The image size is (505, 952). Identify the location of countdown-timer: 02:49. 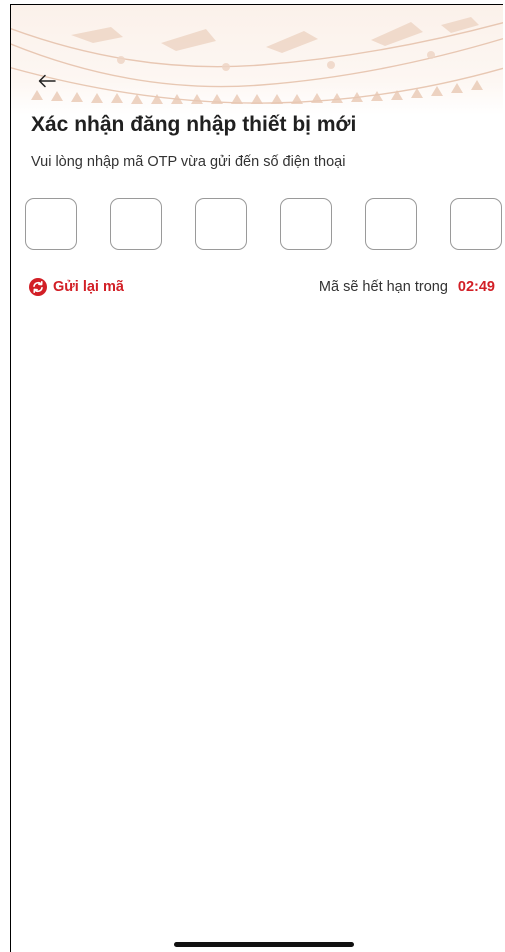
(476, 287).